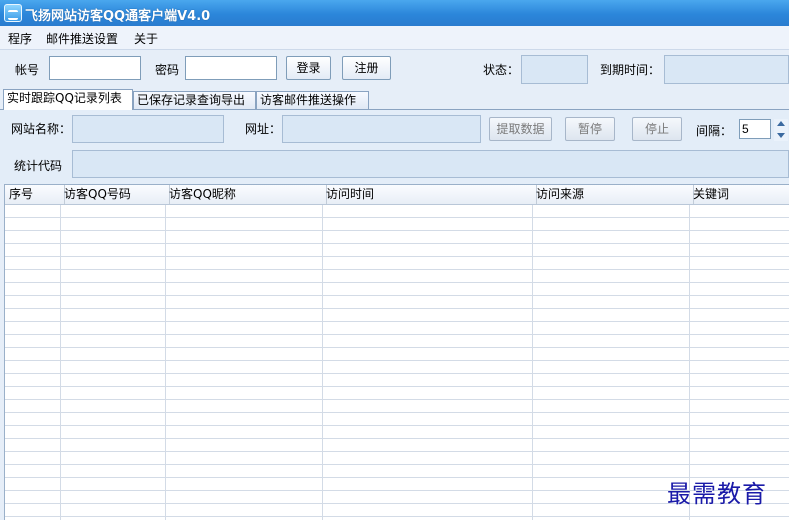  Describe the element at coordinates (366, 68) in the screenshot. I see `register-button: 注册` at that location.